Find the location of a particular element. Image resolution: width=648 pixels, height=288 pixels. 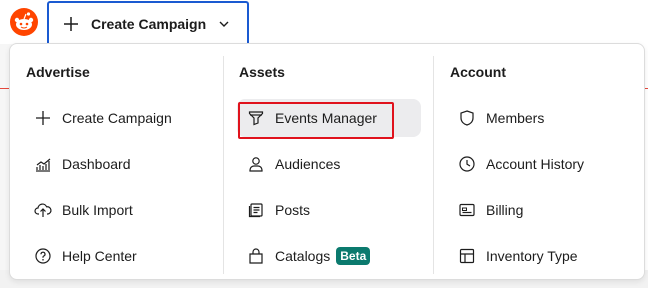

shield-icon is located at coordinates (467, 118).